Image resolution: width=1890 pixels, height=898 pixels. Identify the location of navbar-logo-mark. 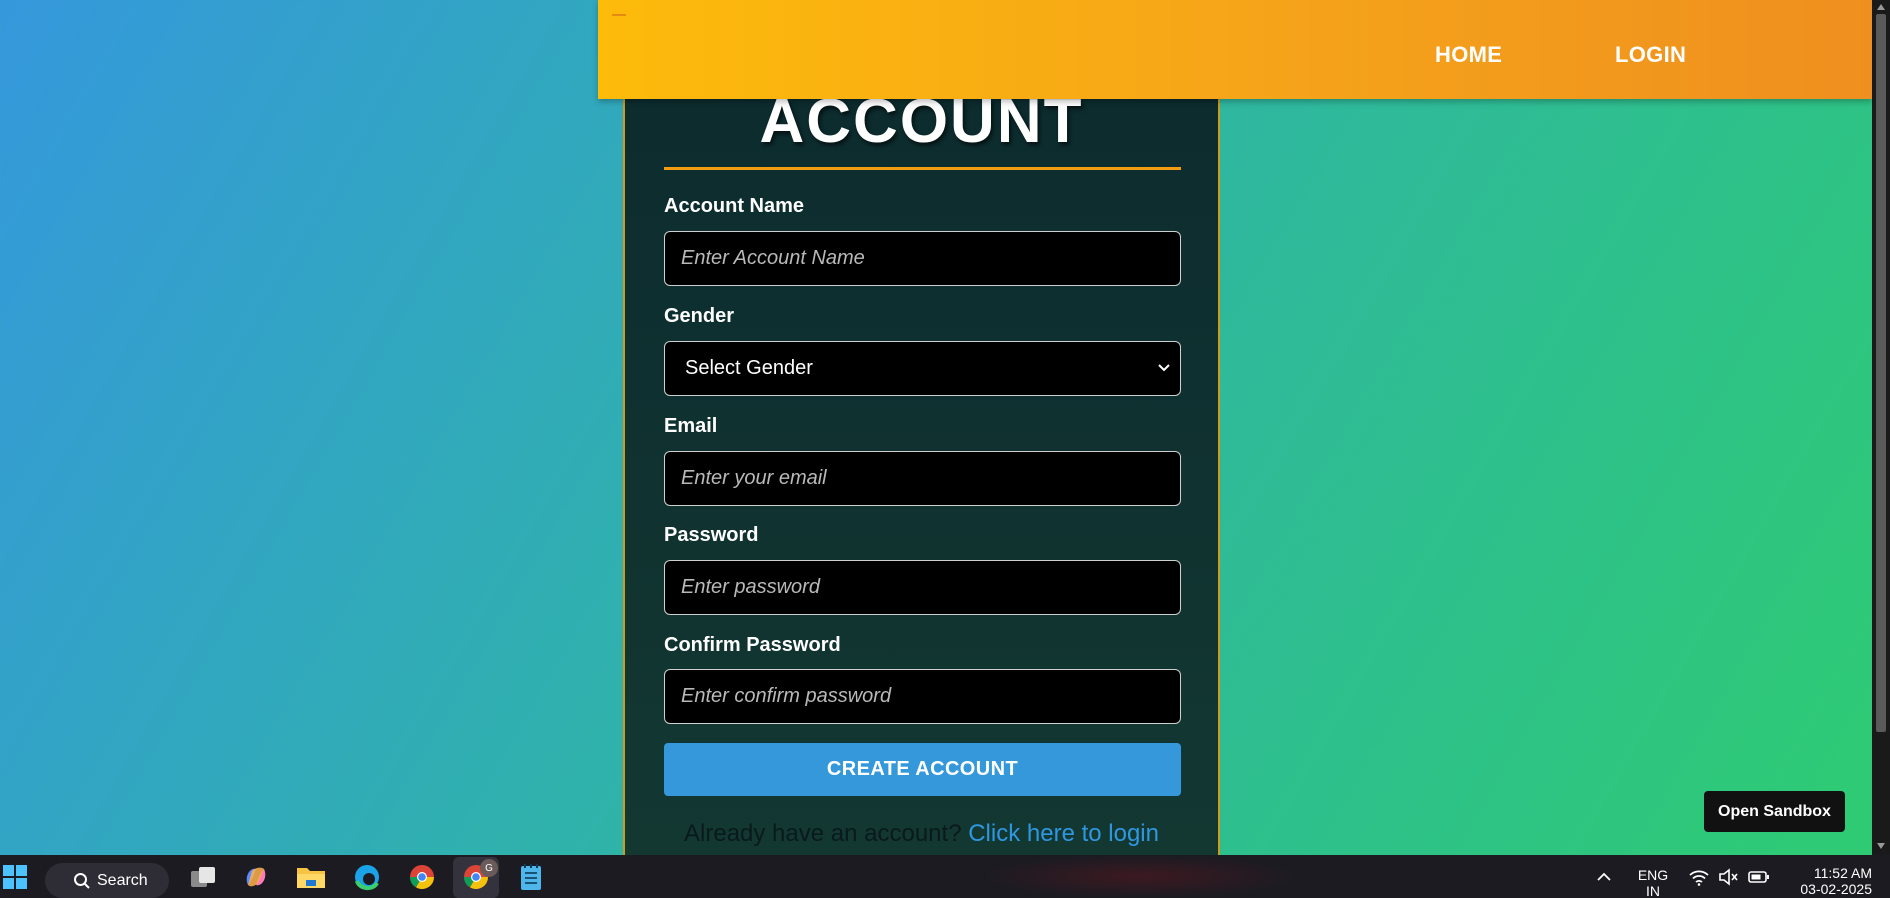
(619, 15).